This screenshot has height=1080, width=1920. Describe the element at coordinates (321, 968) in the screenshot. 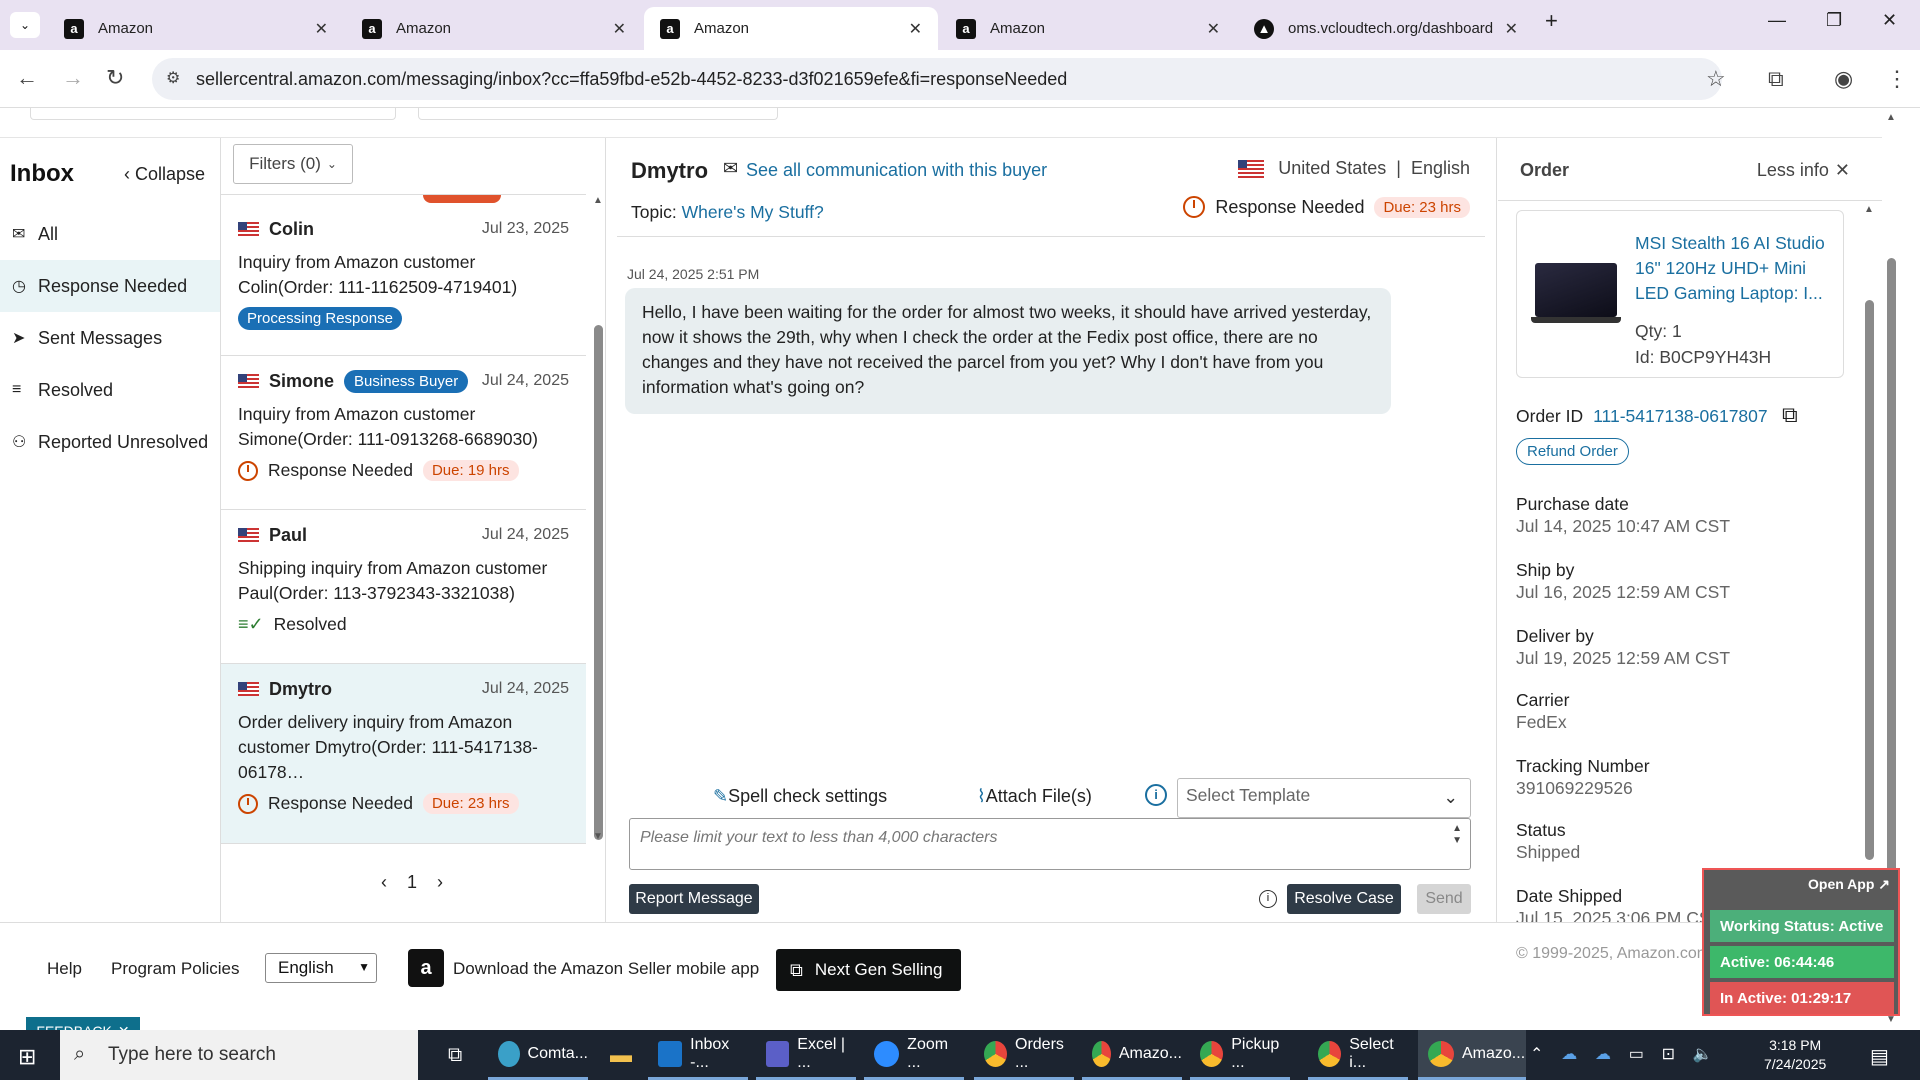

I see `language-select: English ▼` at that location.